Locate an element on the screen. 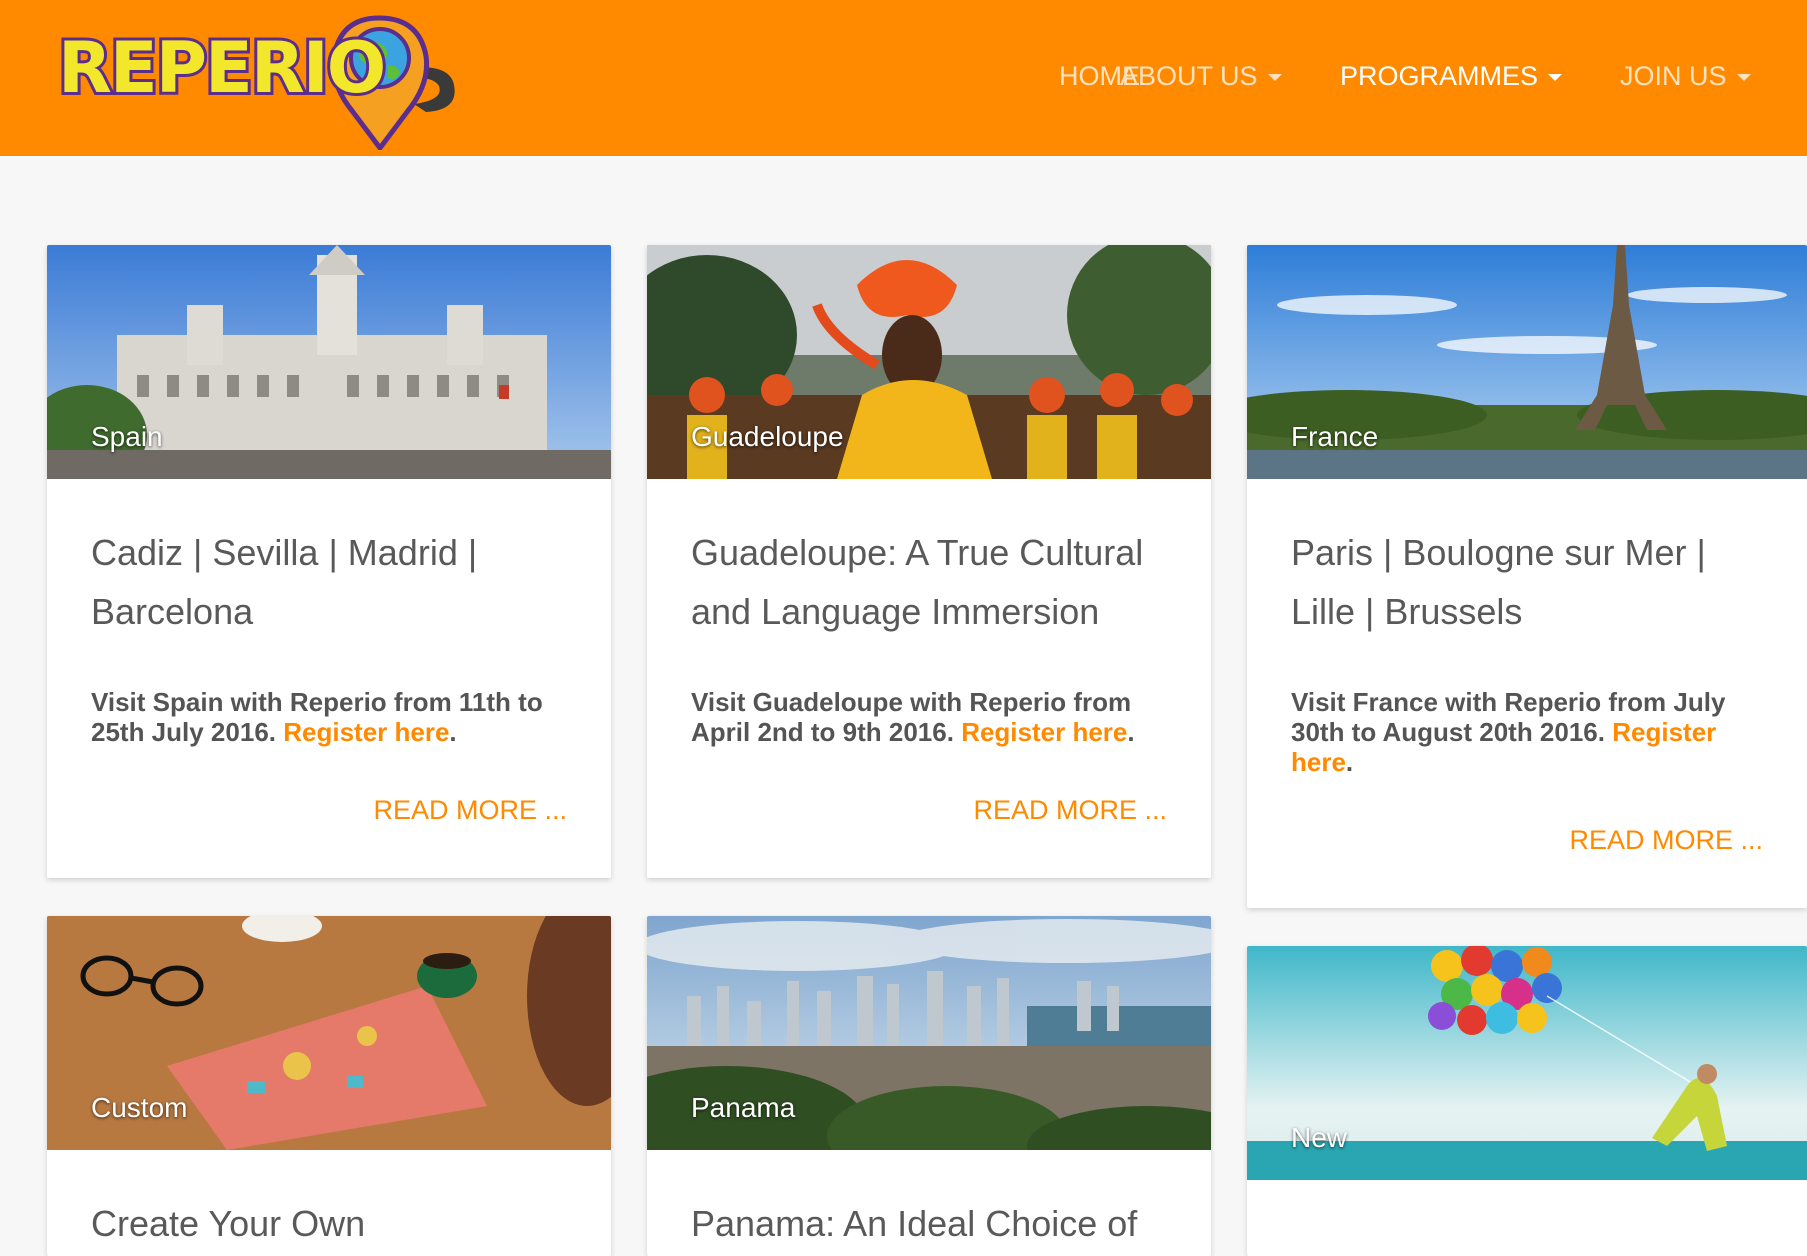 Image resolution: width=1807 pixels, height=1256 pixels. reperio-logo: REPERIO is located at coordinates (259, 75).